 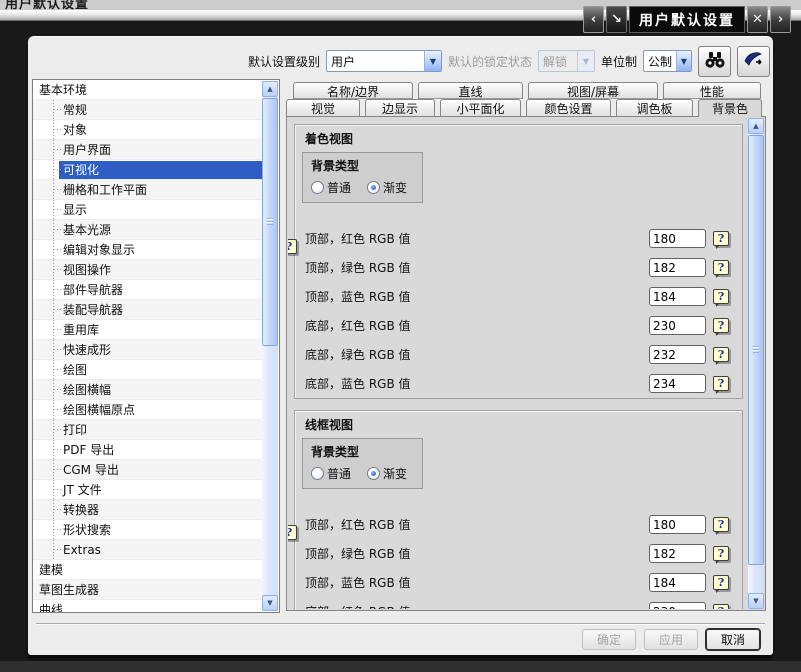 I want to click on titlebar-close-button: ✕, so click(x=757, y=19).